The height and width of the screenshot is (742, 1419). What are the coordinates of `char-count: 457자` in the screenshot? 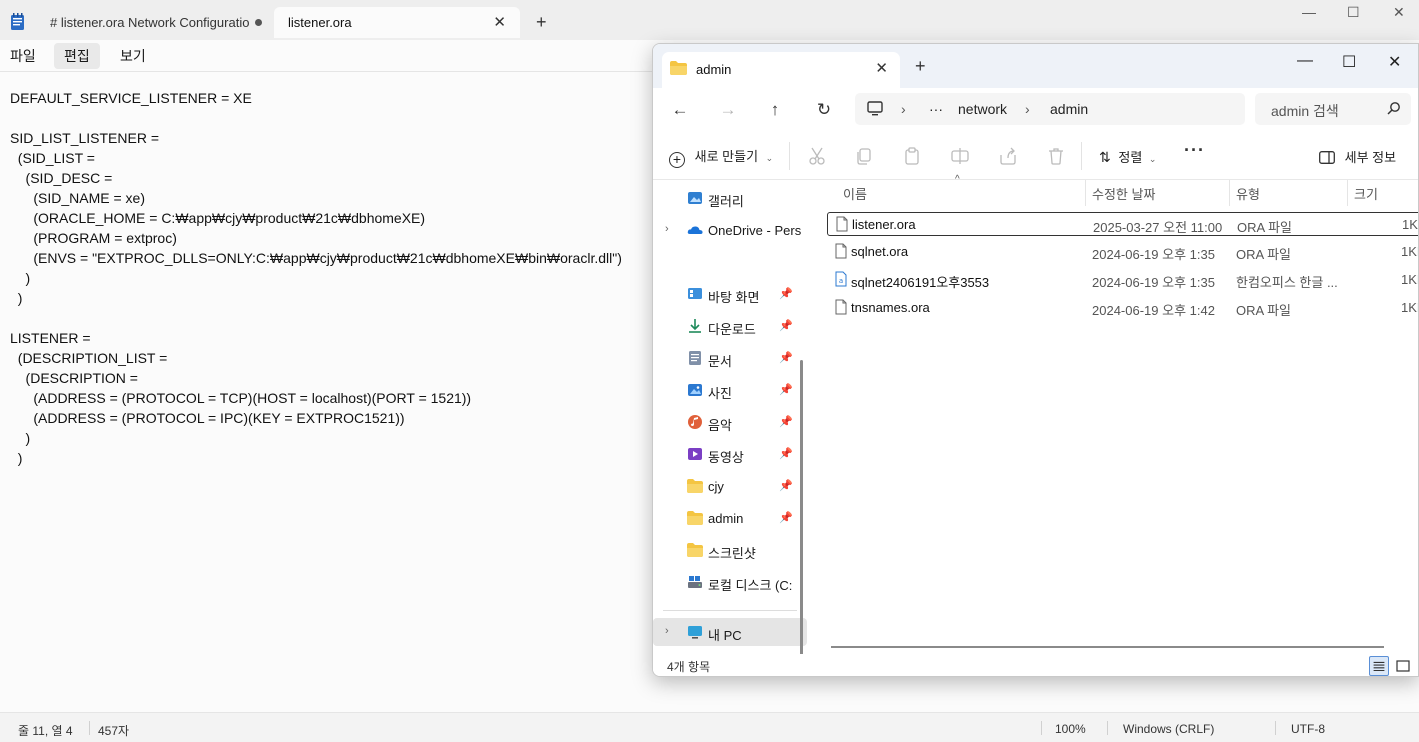 It's located at (114, 731).